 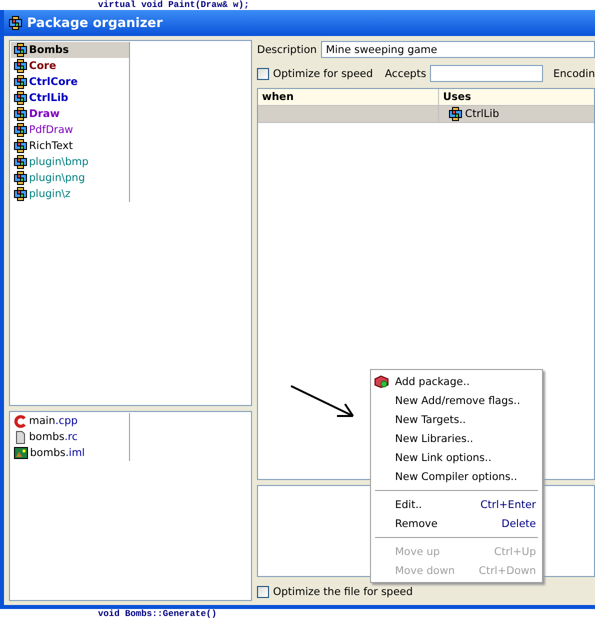 What do you see at coordinates (287, 50) in the screenshot?
I see `description-label: Description` at bounding box center [287, 50].